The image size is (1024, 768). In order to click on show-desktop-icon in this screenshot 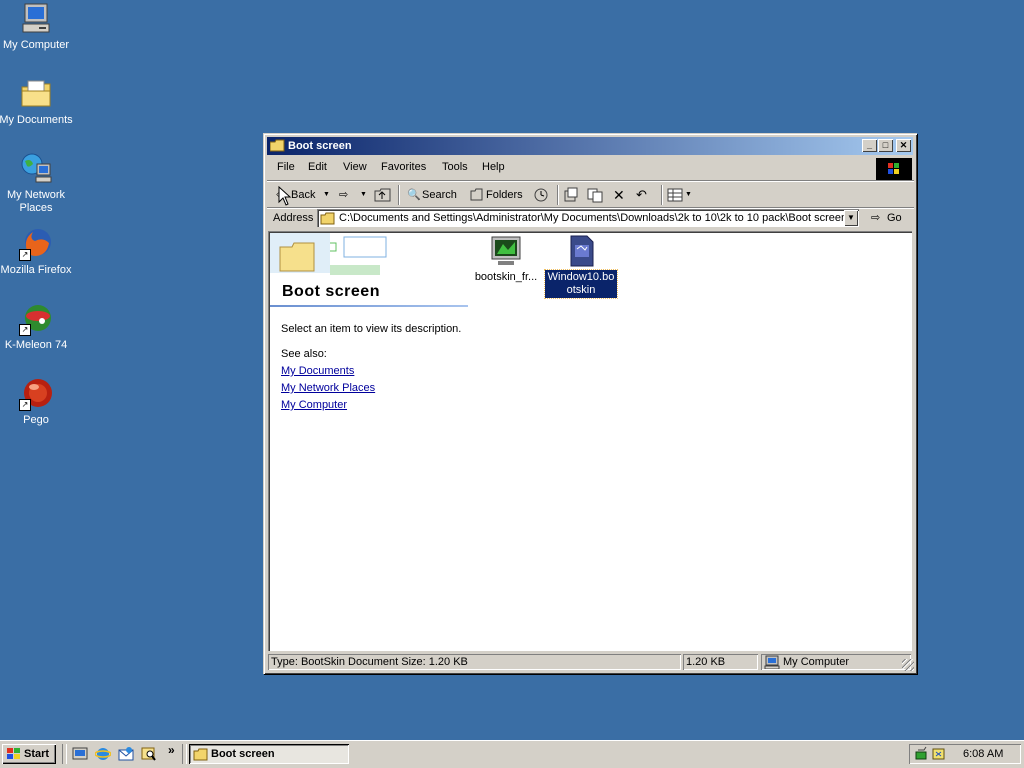, I will do `click(80, 753)`.